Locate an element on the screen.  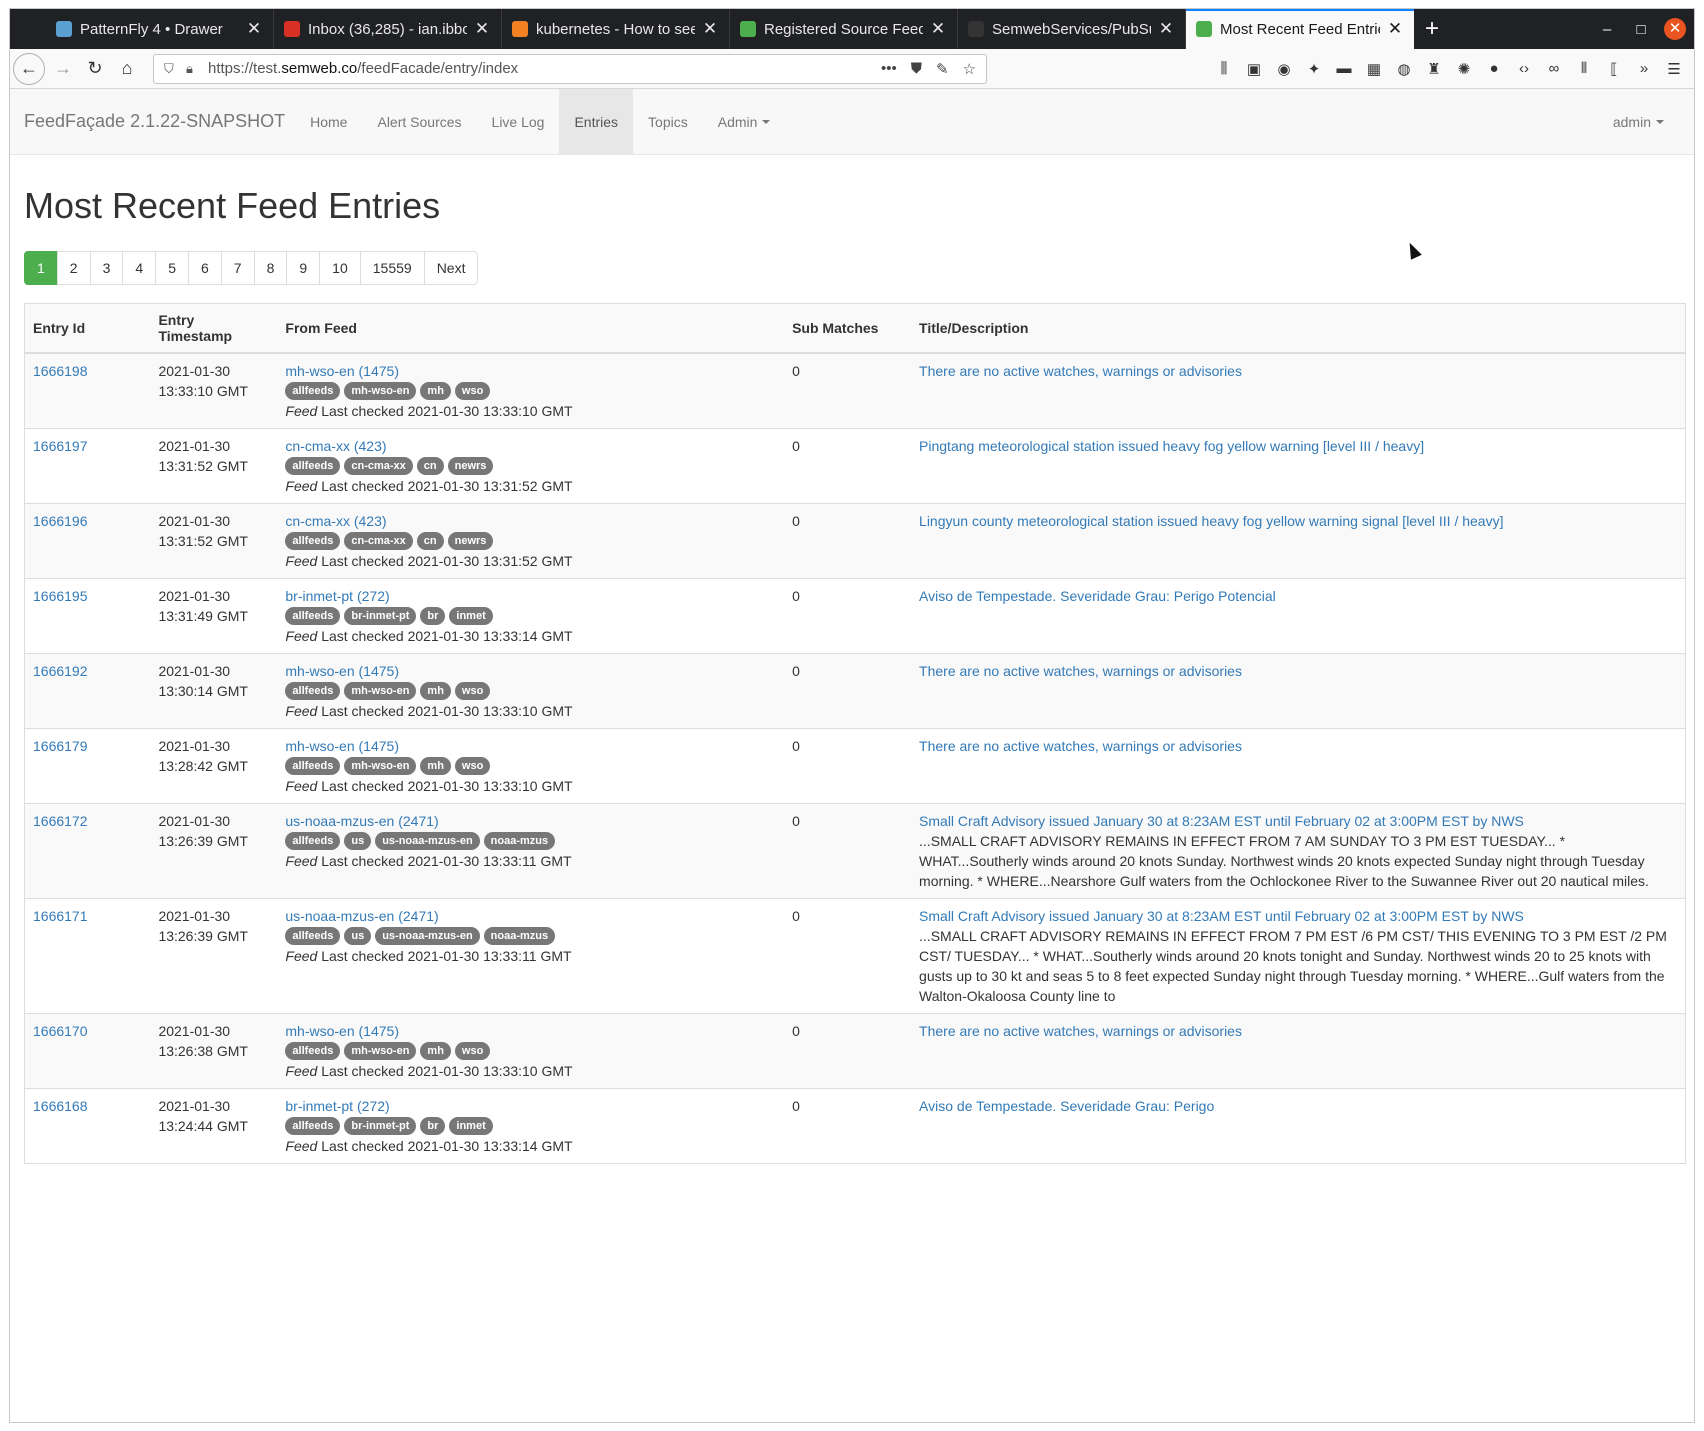
overflow-icon: » is located at coordinates (1644, 68).